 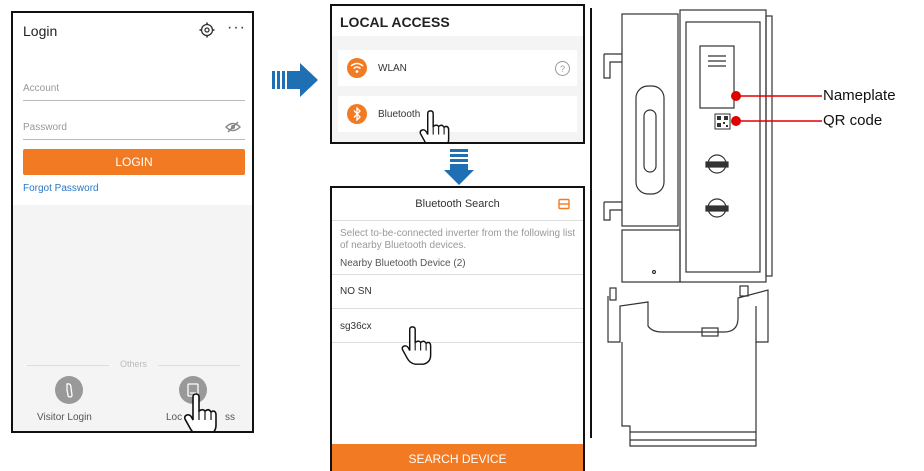 I want to click on search-device-button: SEARCH DEVICE, so click(x=457, y=457).